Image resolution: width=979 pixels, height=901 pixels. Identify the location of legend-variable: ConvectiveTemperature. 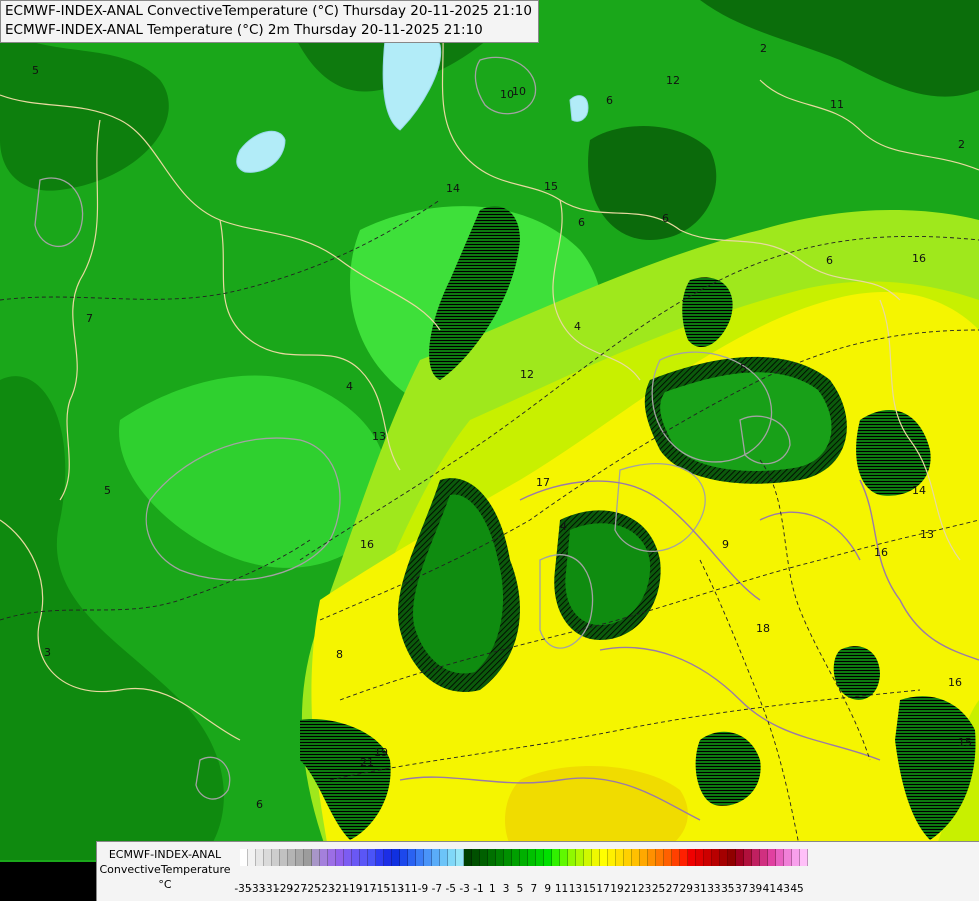
(165, 869).